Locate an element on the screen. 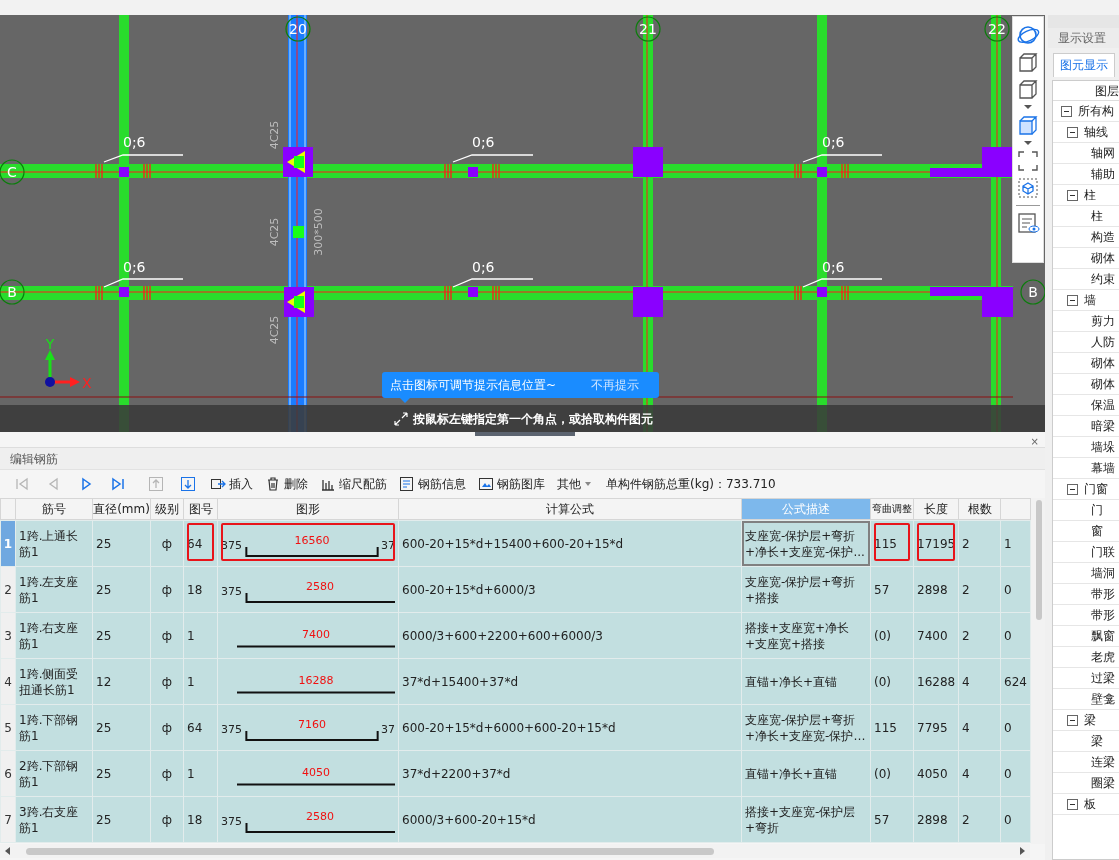 This screenshot has height=860, width=1119. scale-rebar-button: 缩尺配筋 is located at coordinates (353, 484).